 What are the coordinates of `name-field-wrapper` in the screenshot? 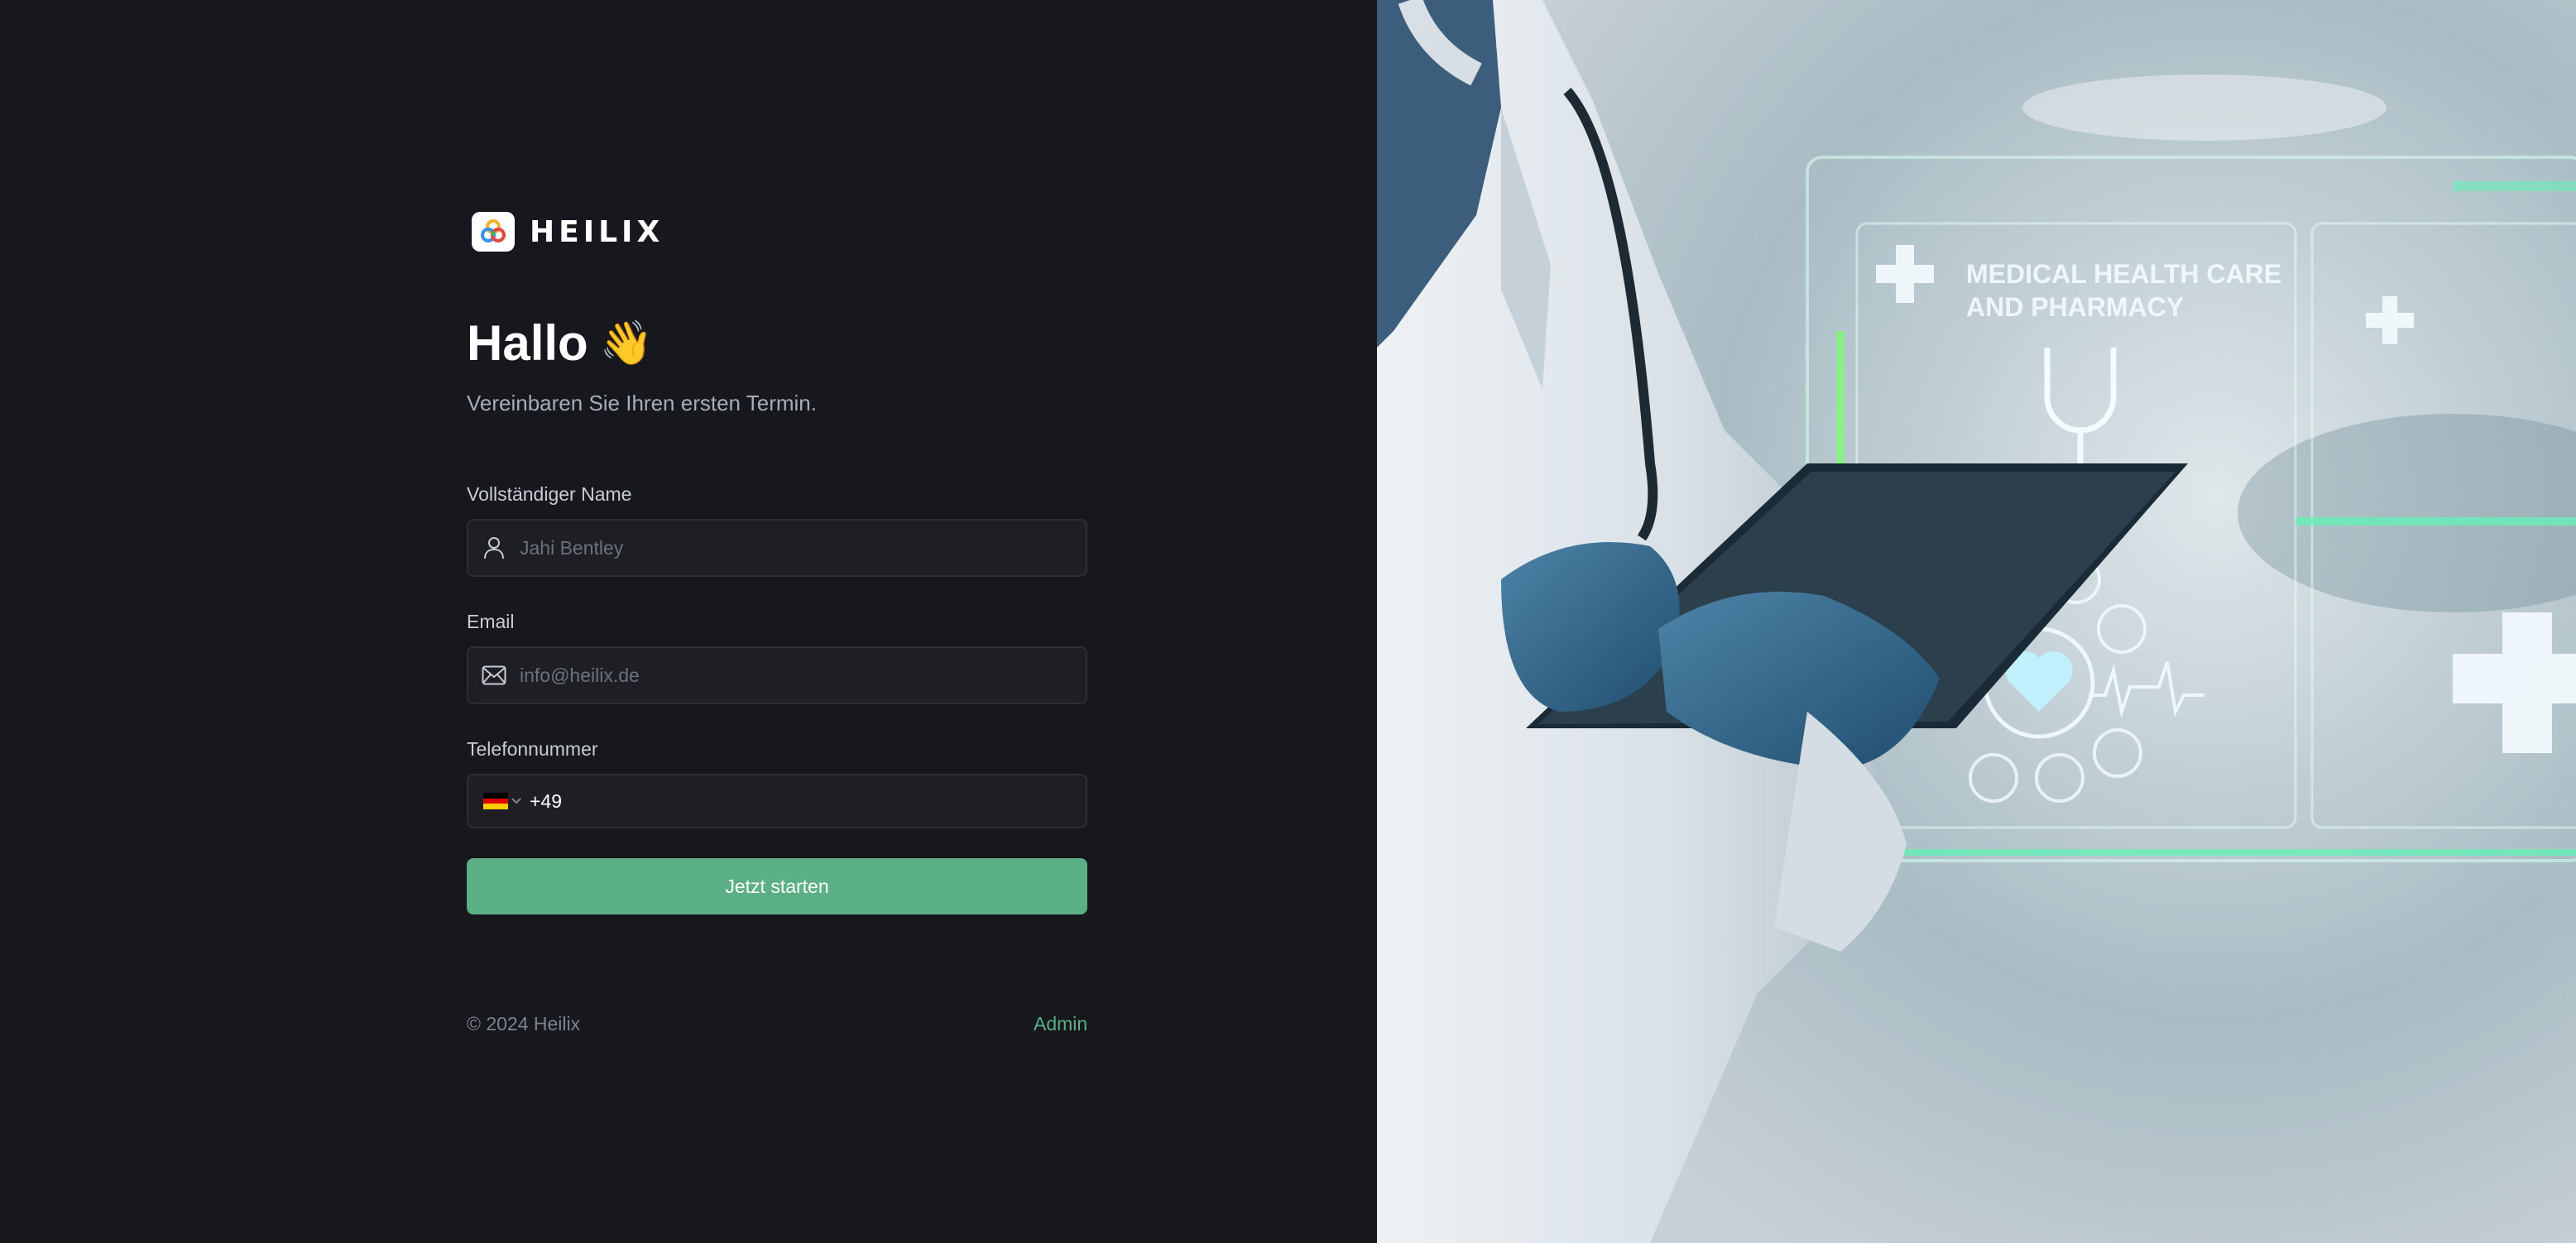 It's located at (777, 548).